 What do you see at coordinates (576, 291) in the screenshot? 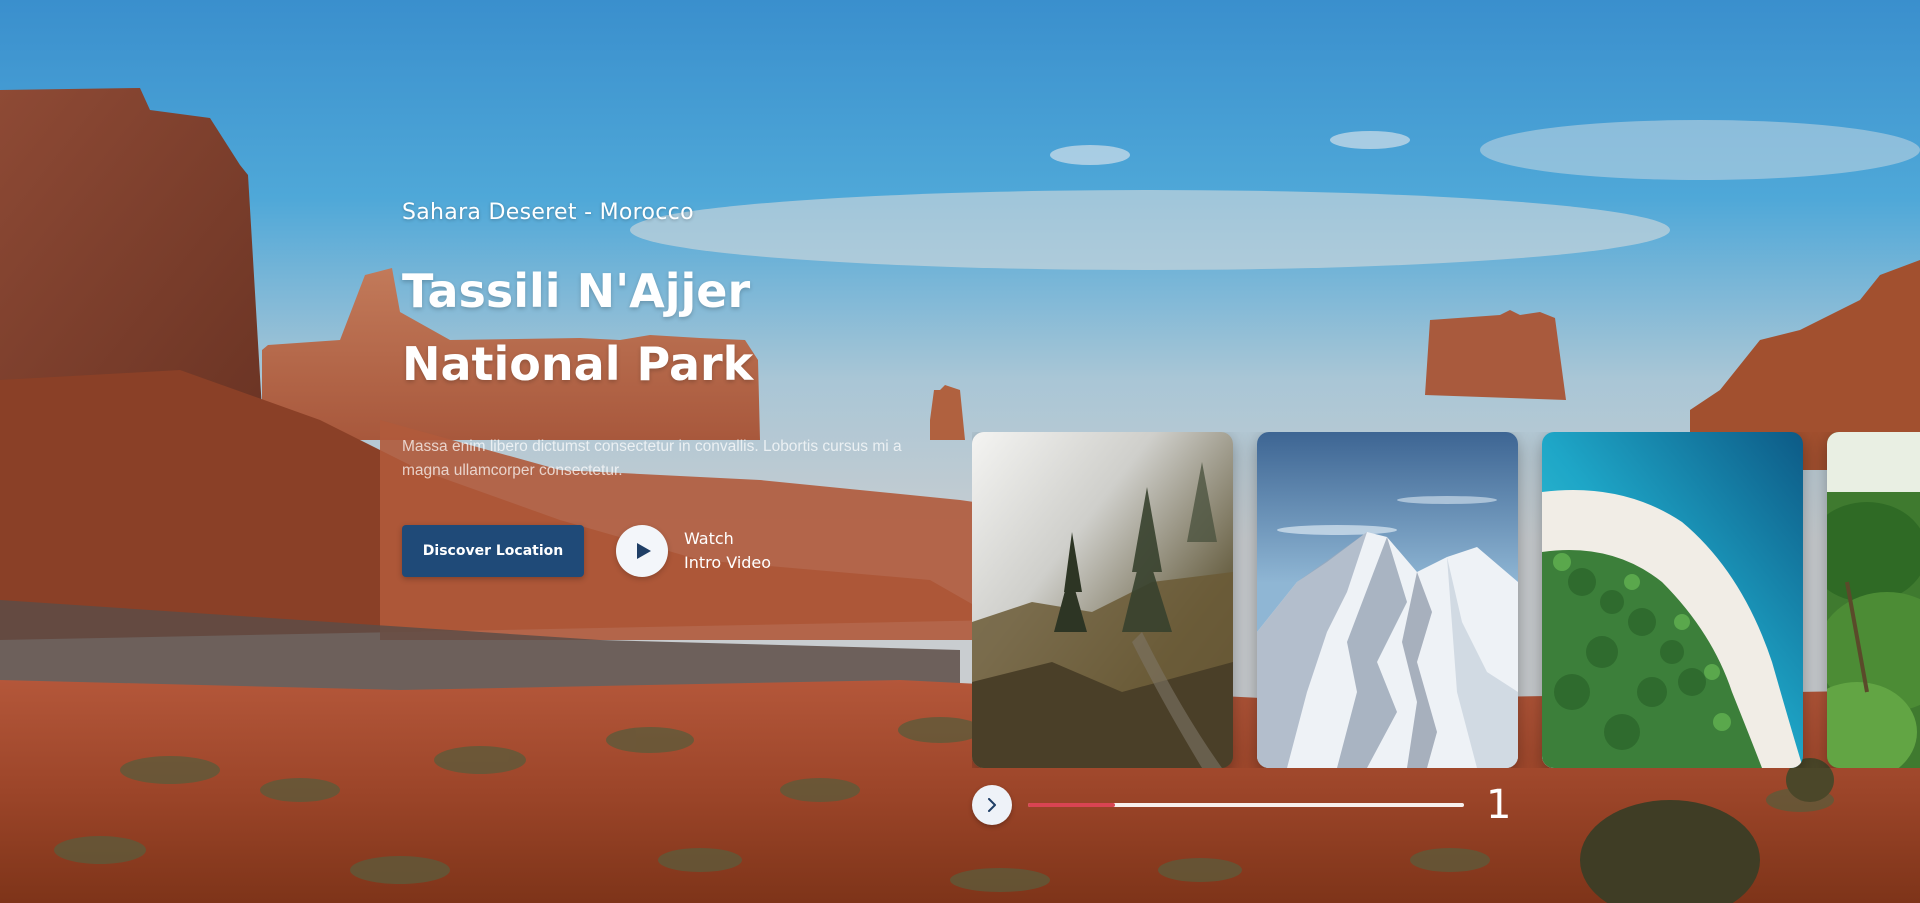
I see `title-line-1: Tassili N'Ajjer` at bounding box center [576, 291].